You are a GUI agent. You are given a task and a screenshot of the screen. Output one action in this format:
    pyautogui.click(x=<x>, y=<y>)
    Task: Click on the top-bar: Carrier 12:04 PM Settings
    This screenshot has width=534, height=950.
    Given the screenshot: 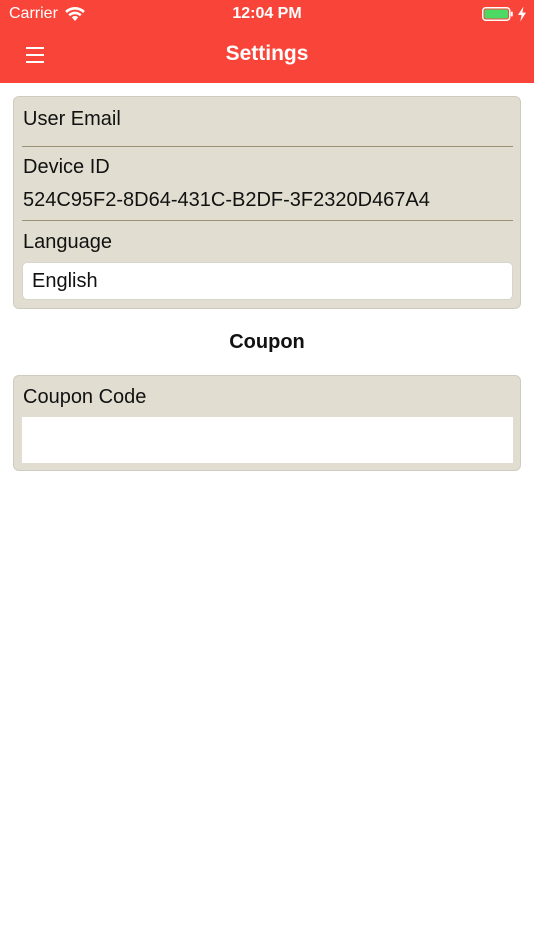 What is the action you would take?
    pyautogui.click(x=267, y=41)
    